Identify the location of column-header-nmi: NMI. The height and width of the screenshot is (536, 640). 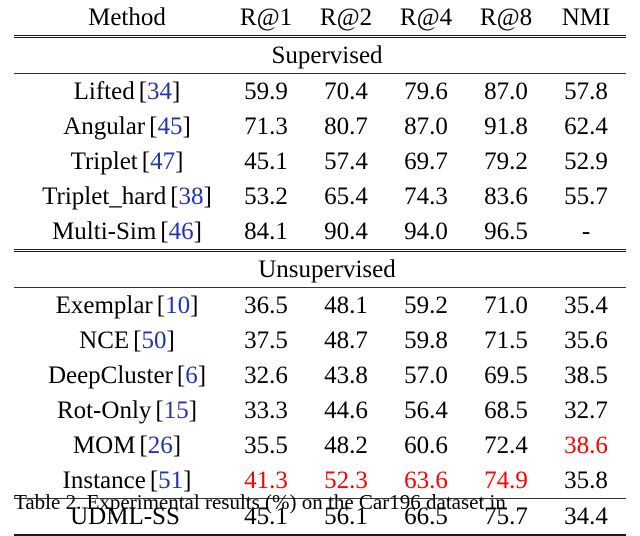
(586, 17).